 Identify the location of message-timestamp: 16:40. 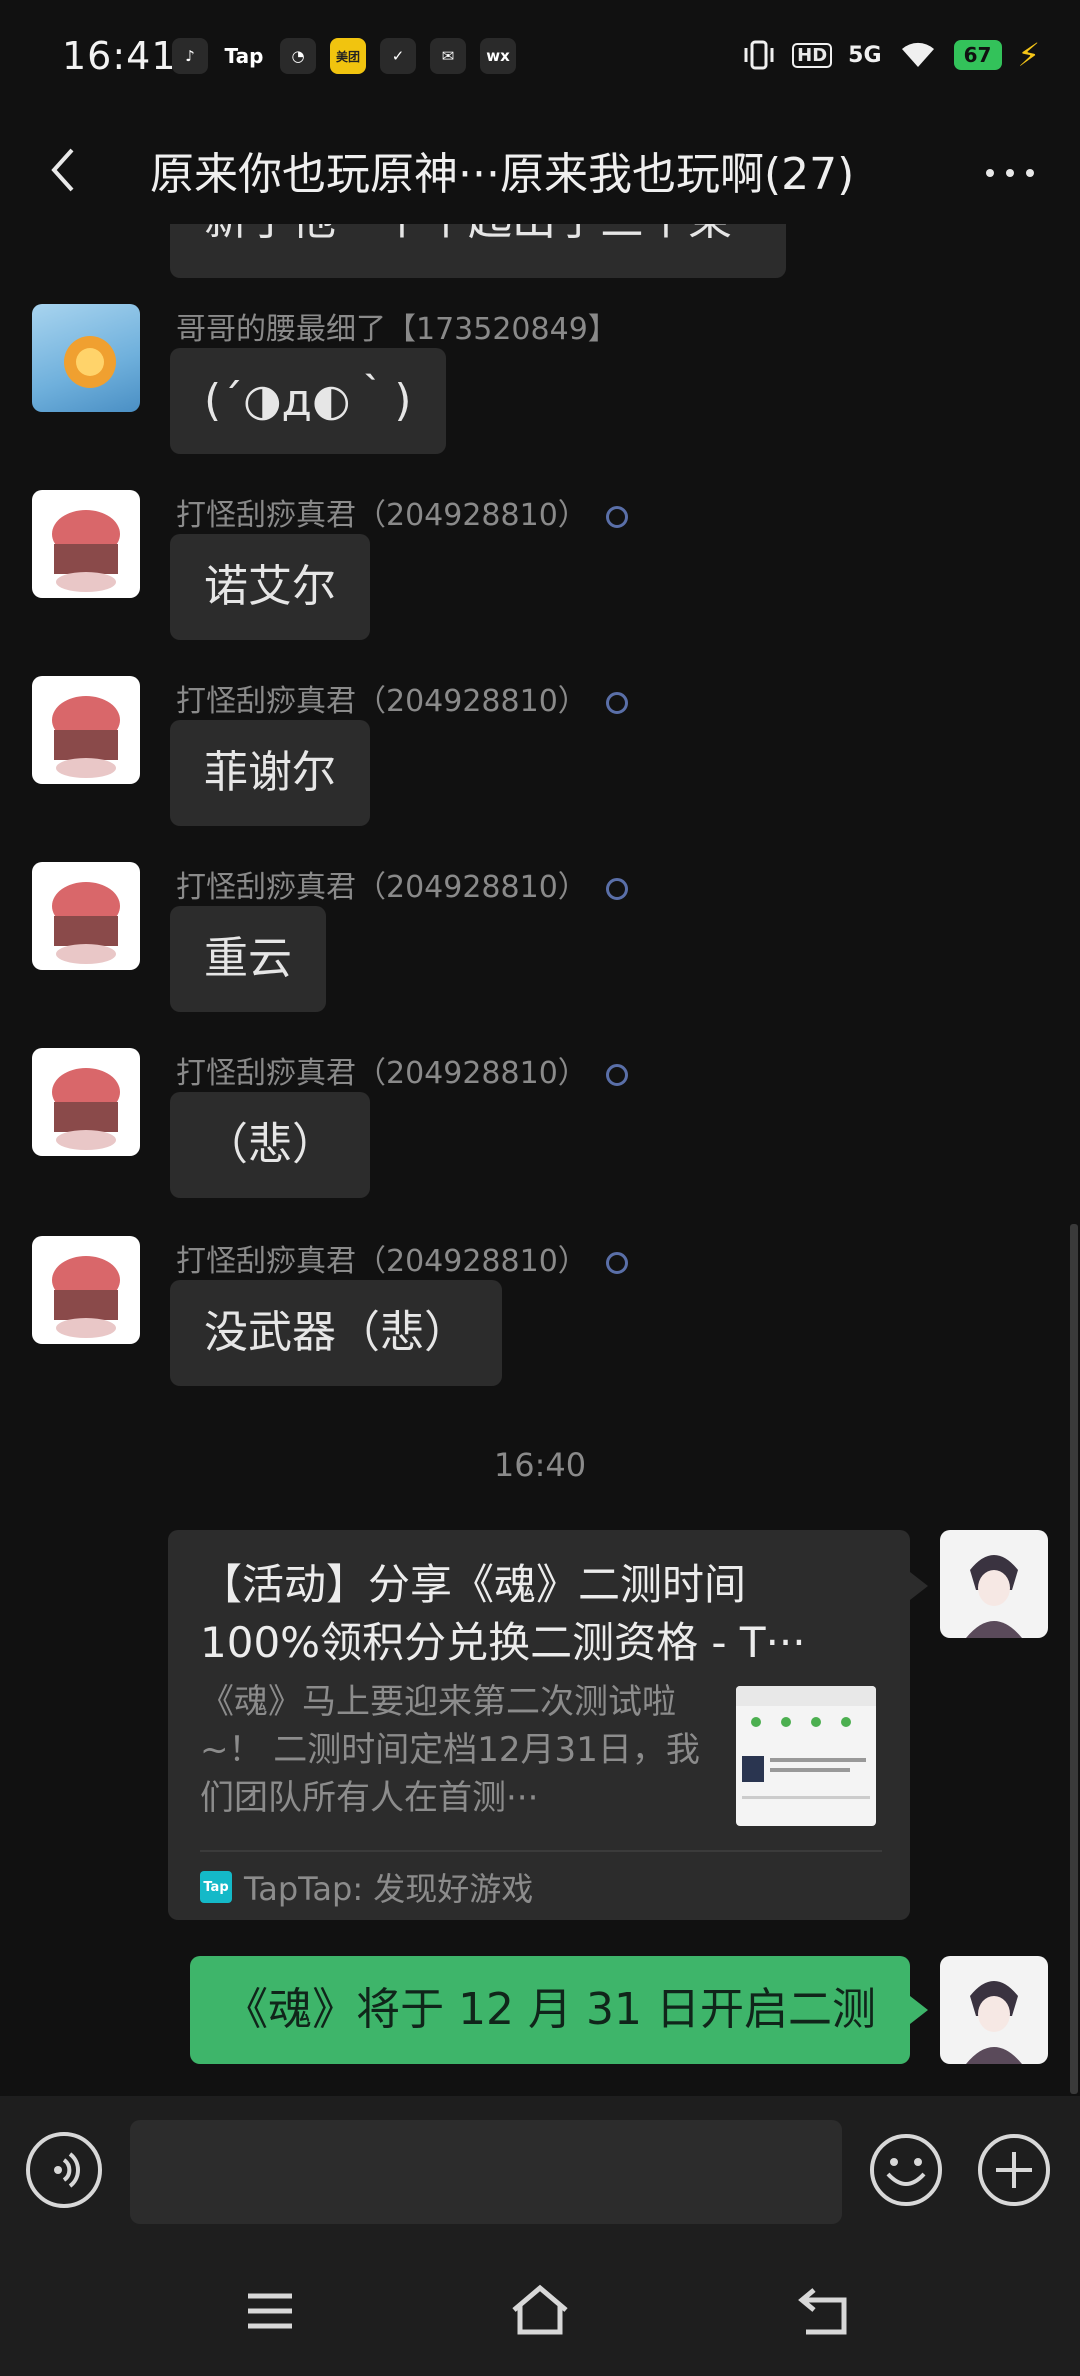
(540, 1465).